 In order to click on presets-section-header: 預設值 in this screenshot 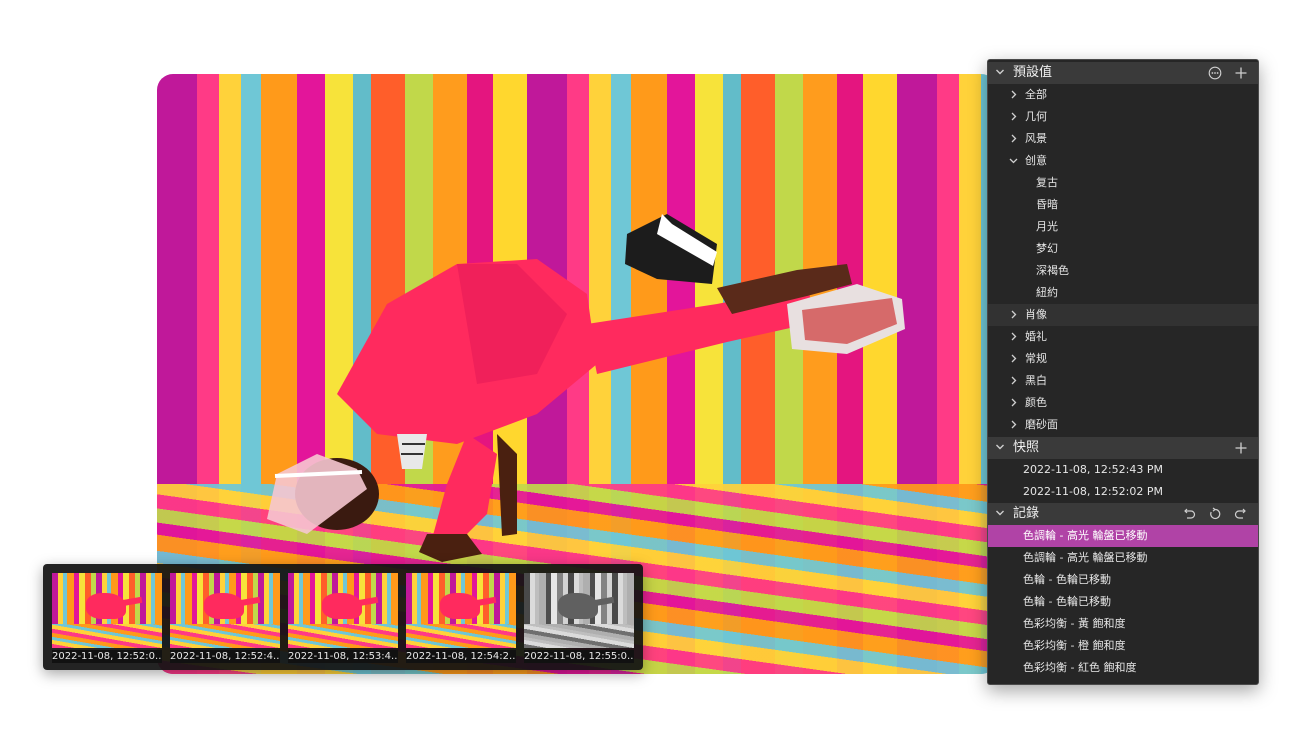, I will do `click(1123, 73)`.